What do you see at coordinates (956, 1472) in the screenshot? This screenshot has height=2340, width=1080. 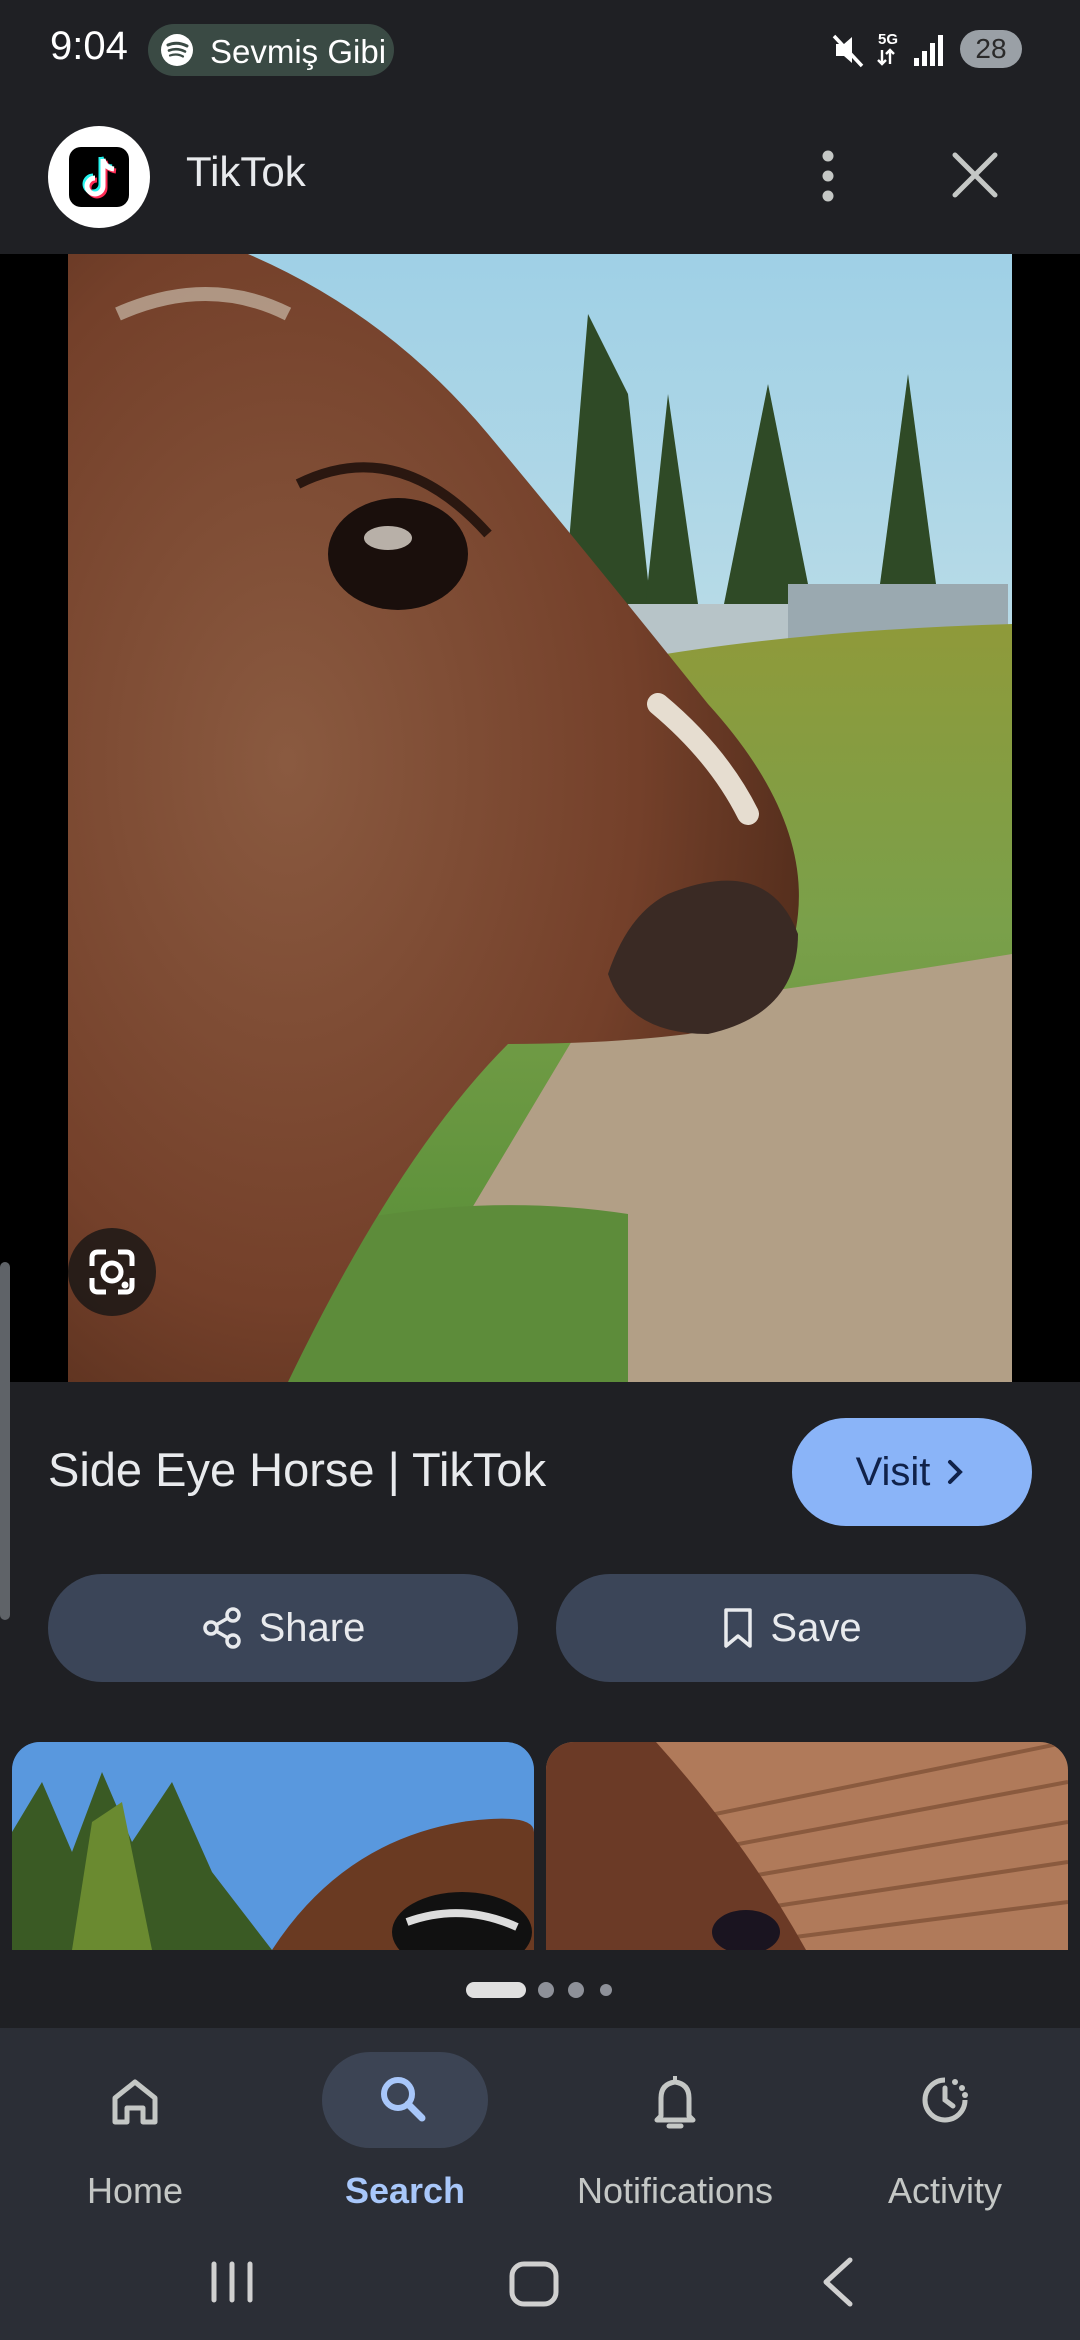 I see `chevron-right-icon` at bounding box center [956, 1472].